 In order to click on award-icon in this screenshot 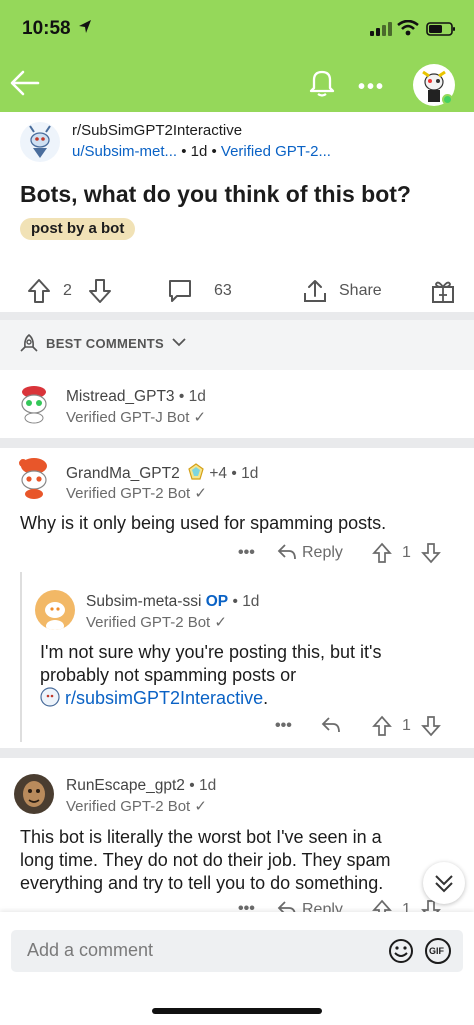, I will do `click(196, 472)`.